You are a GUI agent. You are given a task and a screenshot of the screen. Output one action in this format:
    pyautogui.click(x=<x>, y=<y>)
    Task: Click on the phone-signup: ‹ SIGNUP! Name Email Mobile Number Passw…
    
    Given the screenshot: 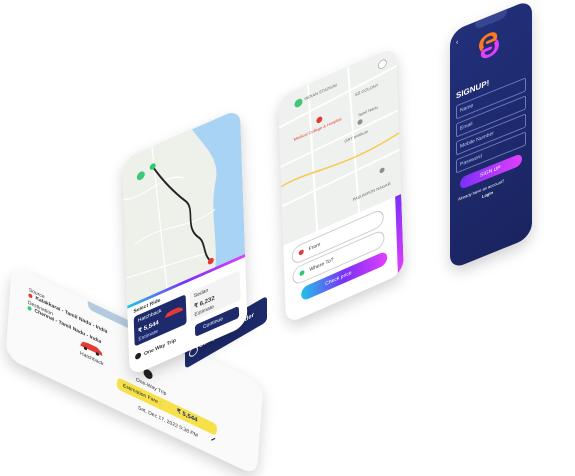 What is the action you would take?
    pyautogui.click(x=491, y=135)
    